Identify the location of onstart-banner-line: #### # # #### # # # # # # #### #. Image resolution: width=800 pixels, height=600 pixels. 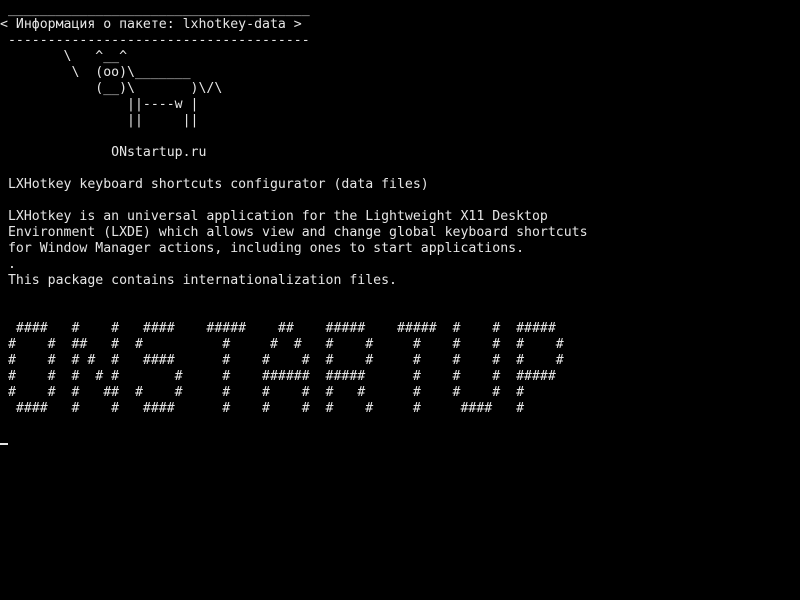
(262, 408).